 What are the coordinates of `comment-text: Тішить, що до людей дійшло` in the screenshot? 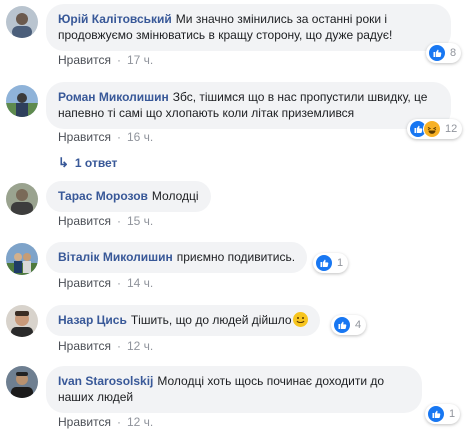 It's located at (211, 320).